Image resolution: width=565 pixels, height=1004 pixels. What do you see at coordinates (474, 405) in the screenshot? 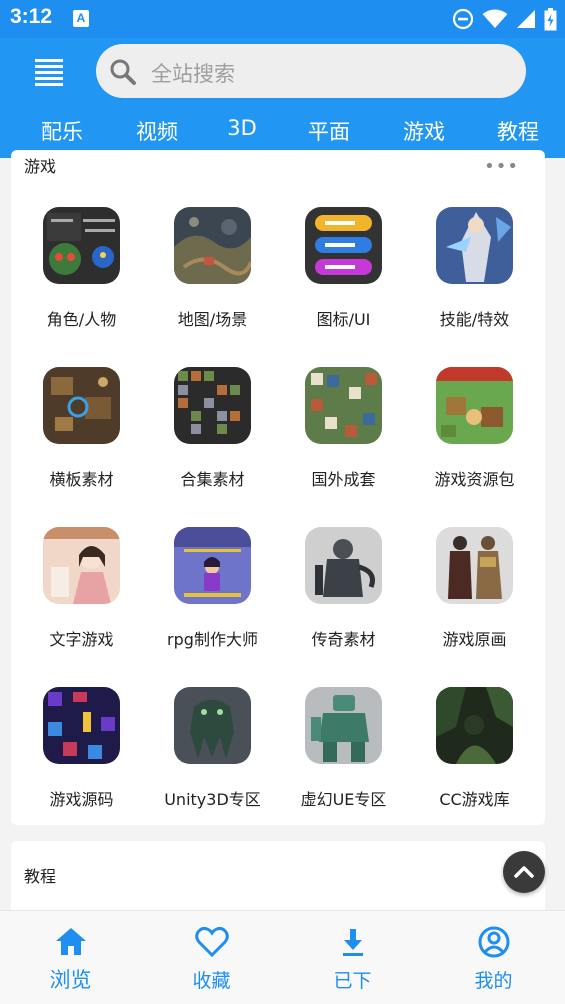
I see `resource-pack-thumb` at bounding box center [474, 405].